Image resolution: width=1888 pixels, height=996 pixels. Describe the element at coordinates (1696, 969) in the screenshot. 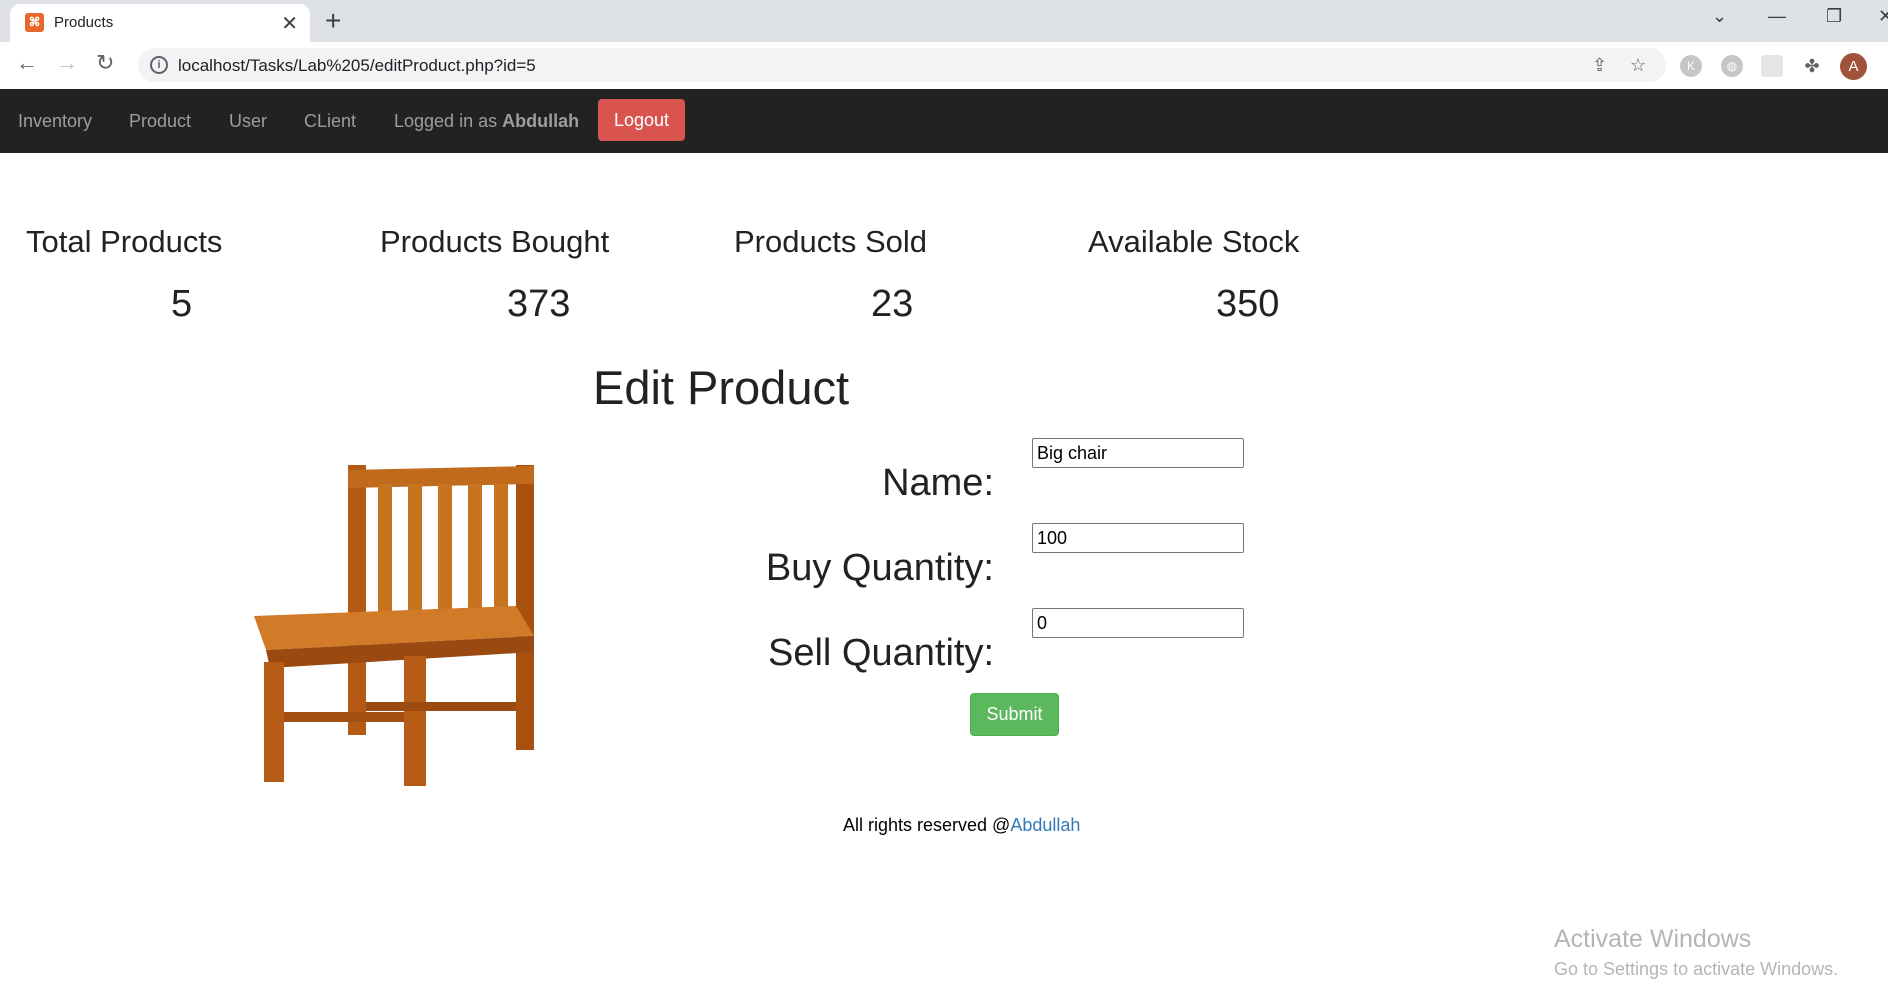

I see `activate-windows-subtitle: Go to Settings to activate Windows.` at that location.